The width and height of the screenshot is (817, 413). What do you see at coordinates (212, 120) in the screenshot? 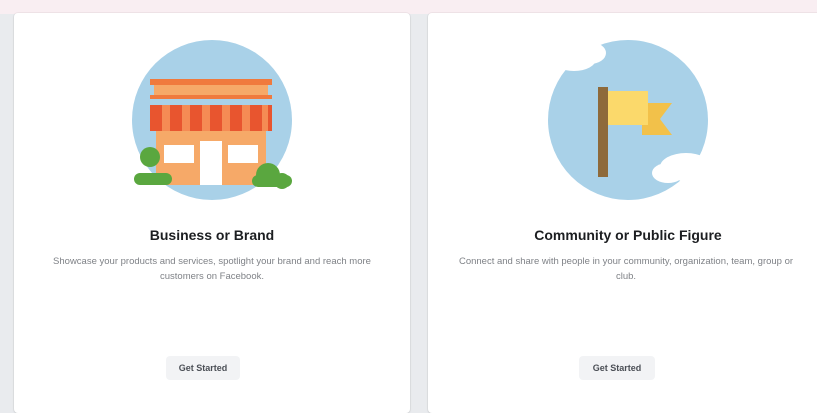
I see `storefront-icon` at bounding box center [212, 120].